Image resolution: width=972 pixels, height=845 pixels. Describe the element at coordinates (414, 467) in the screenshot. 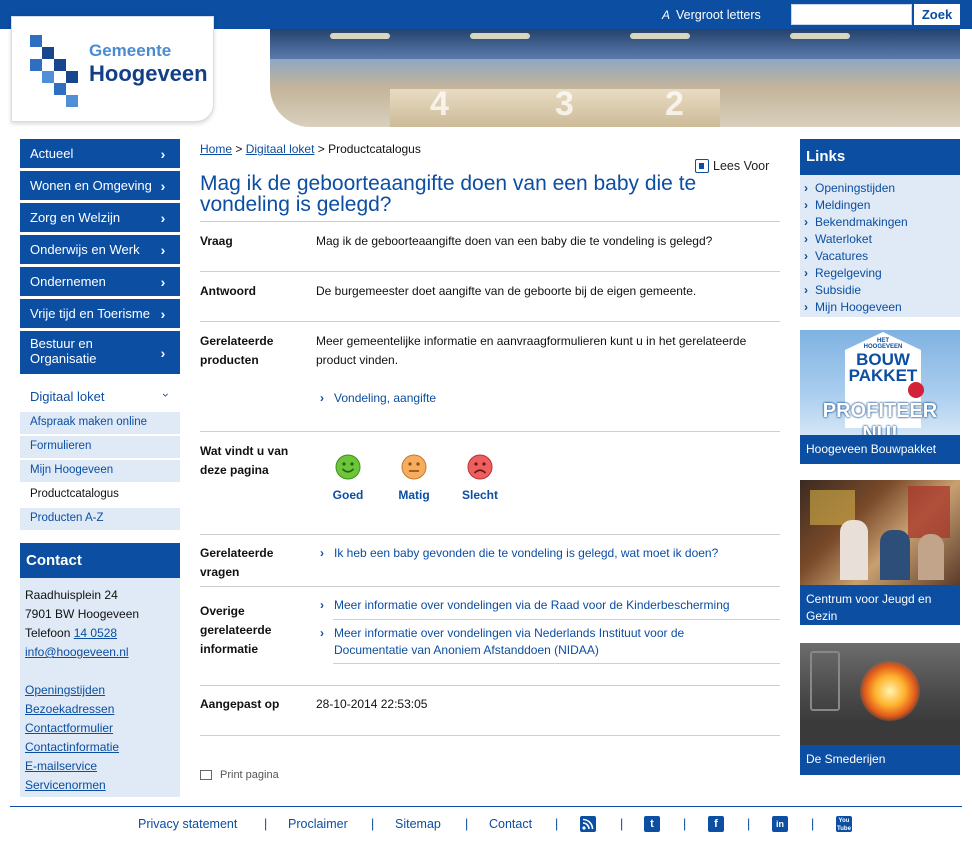

I see `rating-matig-button` at that location.